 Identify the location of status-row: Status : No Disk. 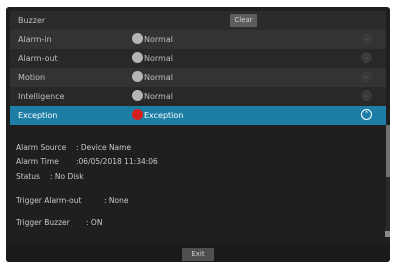
(50, 176).